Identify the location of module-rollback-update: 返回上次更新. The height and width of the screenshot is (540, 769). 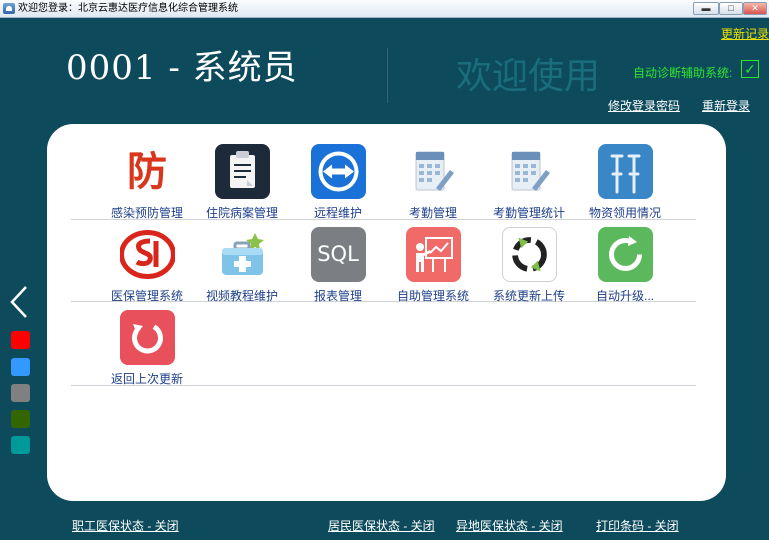
(147, 348).